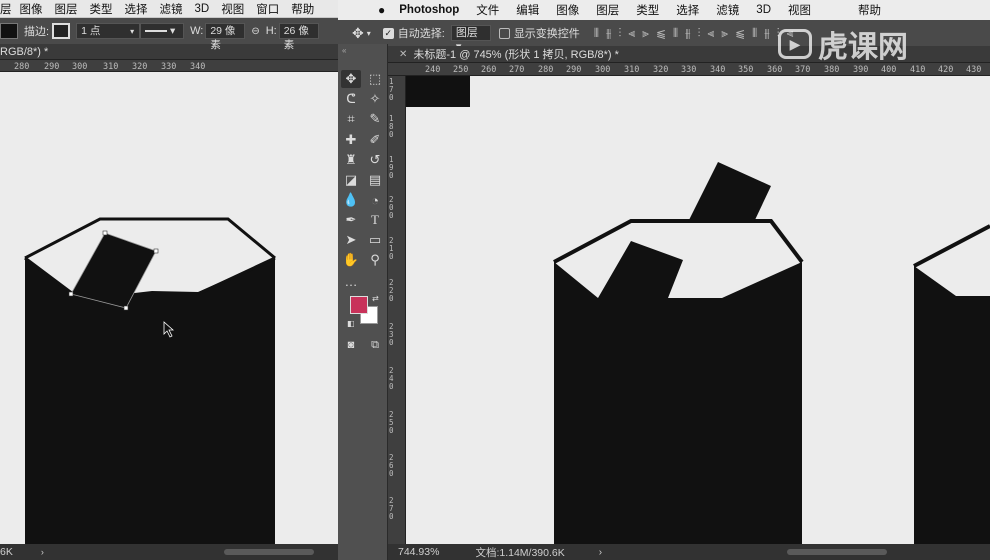  What do you see at coordinates (375, 298) in the screenshot?
I see `swap-colors-icon: ⇄` at bounding box center [375, 298].